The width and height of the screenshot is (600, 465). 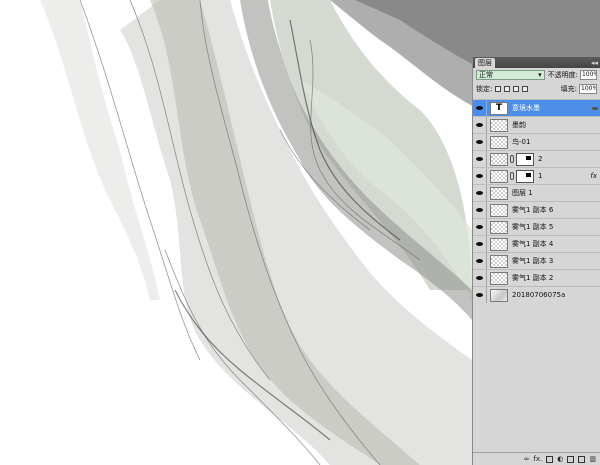 I want to click on layer-row: 图层 1, so click(x=536, y=192).